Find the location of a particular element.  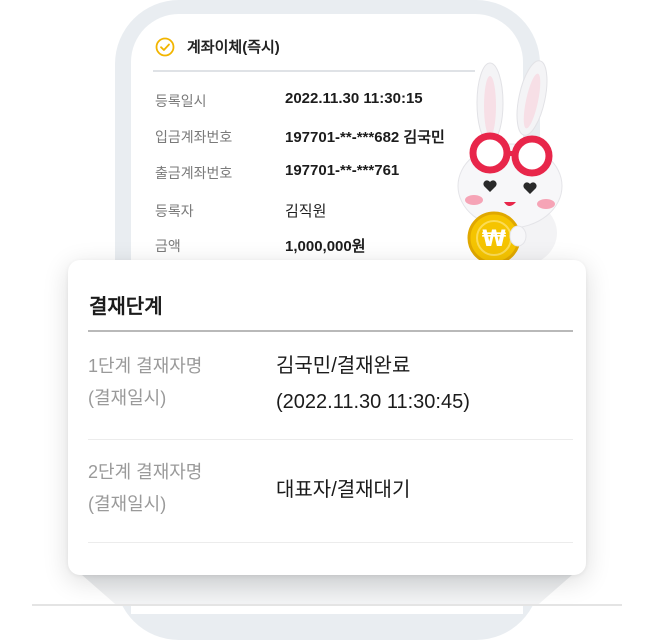

row-label: 등록자 is located at coordinates (174, 211).